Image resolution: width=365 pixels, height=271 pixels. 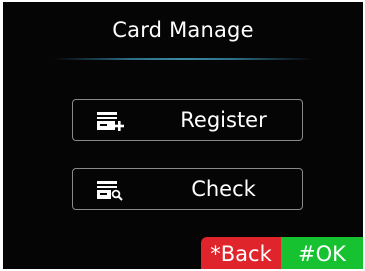 I want to click on register-button: Register, so click(x=187, y=120).